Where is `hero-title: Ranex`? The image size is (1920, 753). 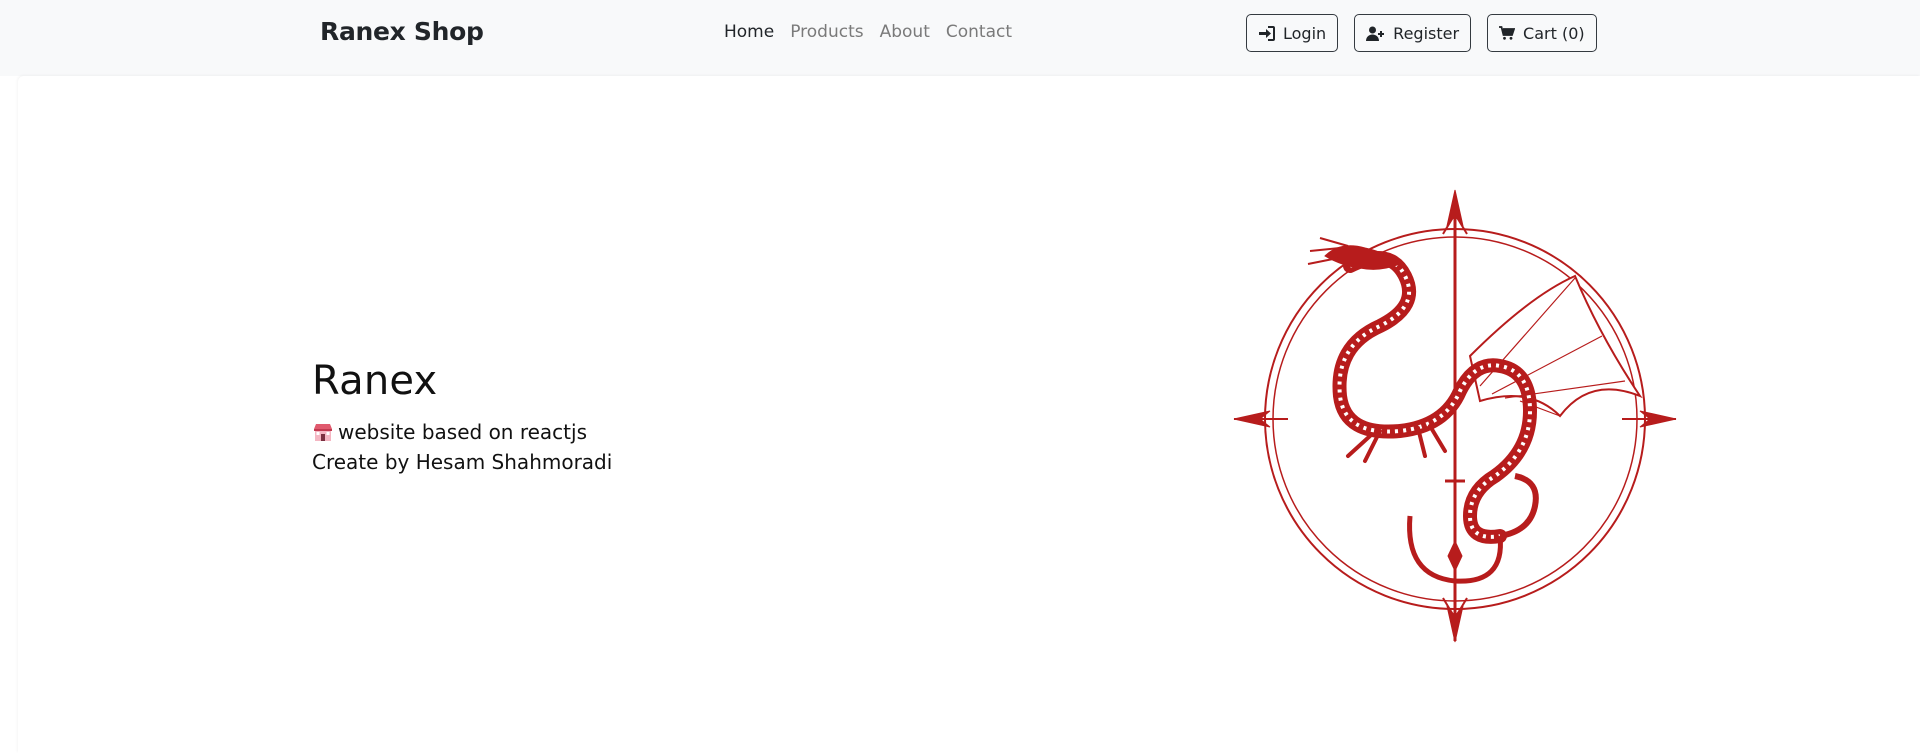
hero-title: Ranex is located at coordinates (375, 381).